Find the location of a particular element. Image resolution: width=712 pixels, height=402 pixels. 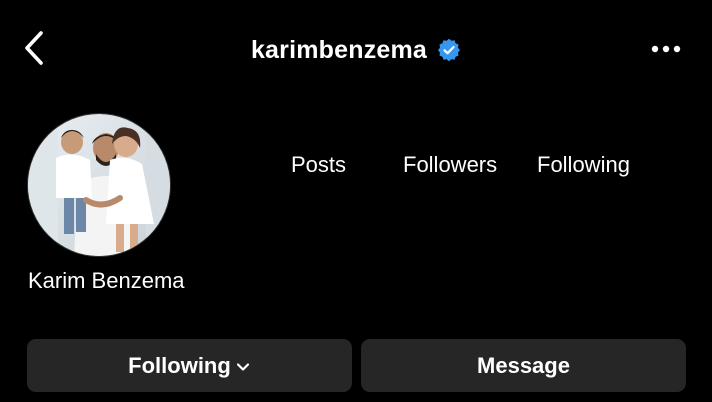

display-name: Karim Benzema is located at coordinates (106, 280).